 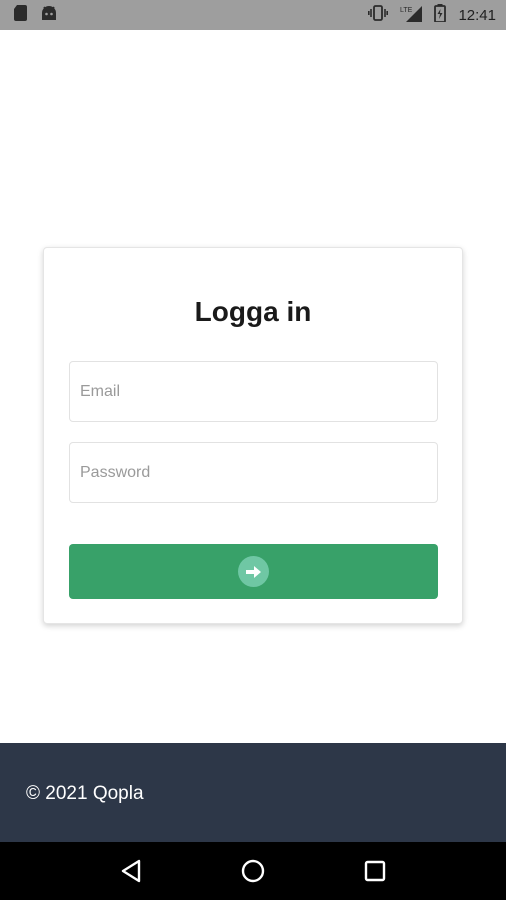 I want to click on login-submit-button, so click(x=253, y=571).